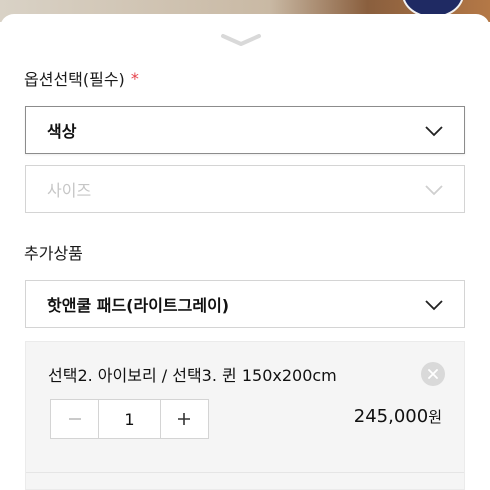 This screenshot has width=490, height=490. I want to click on minus-icon, so click(74, 419).